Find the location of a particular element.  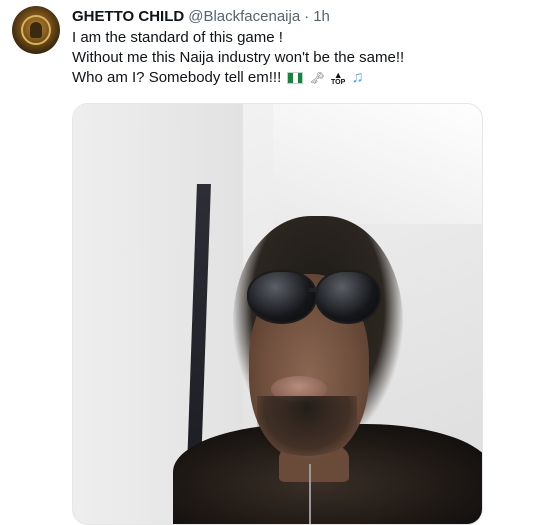

top-arrow-label: TOP is located at coordinates (338, 82).